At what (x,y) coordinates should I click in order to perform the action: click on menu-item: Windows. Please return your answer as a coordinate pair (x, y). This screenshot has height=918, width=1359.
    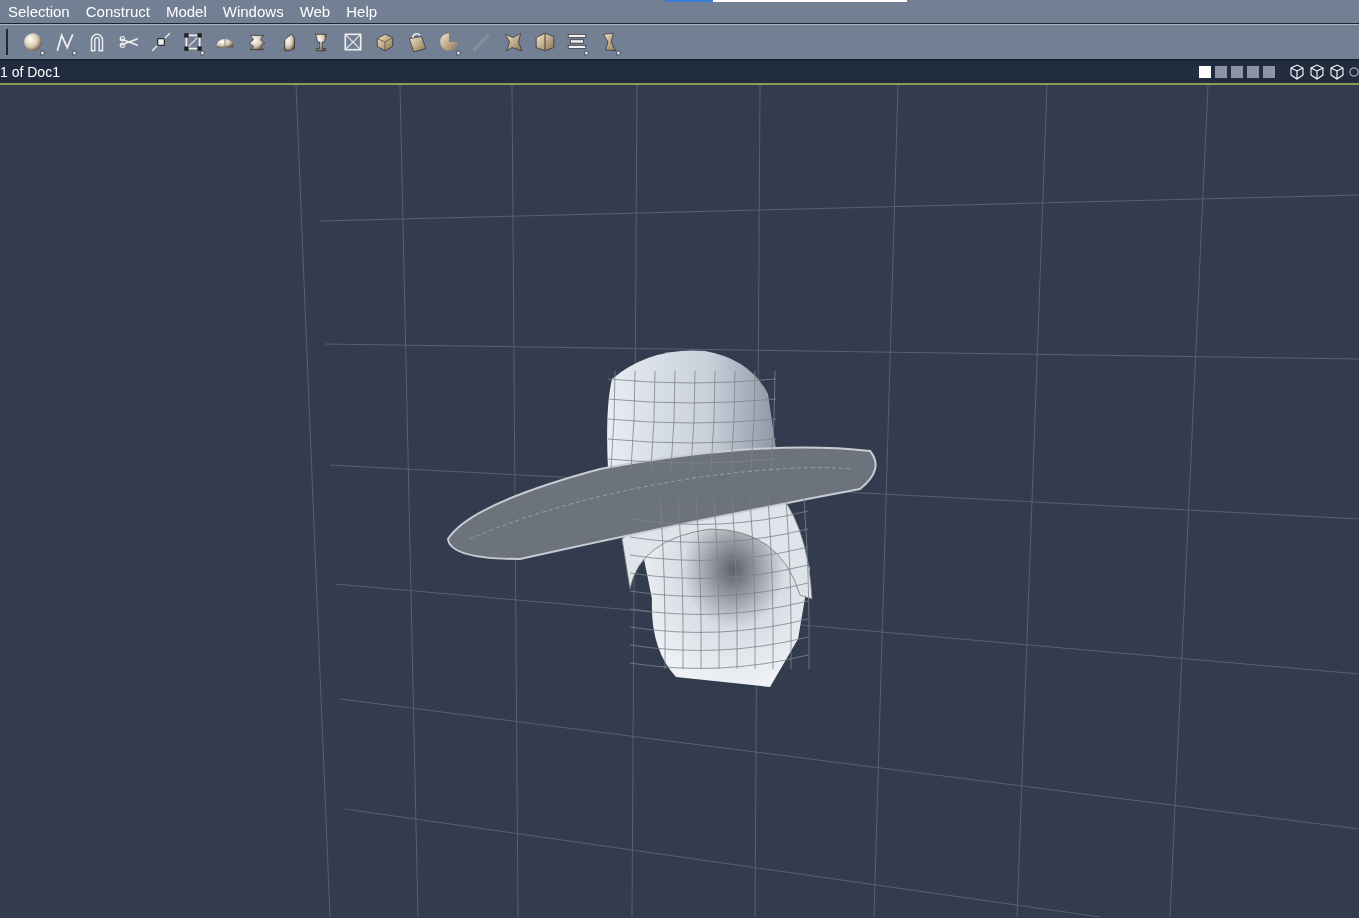
    Looking at the image, I should click on (253, 11).